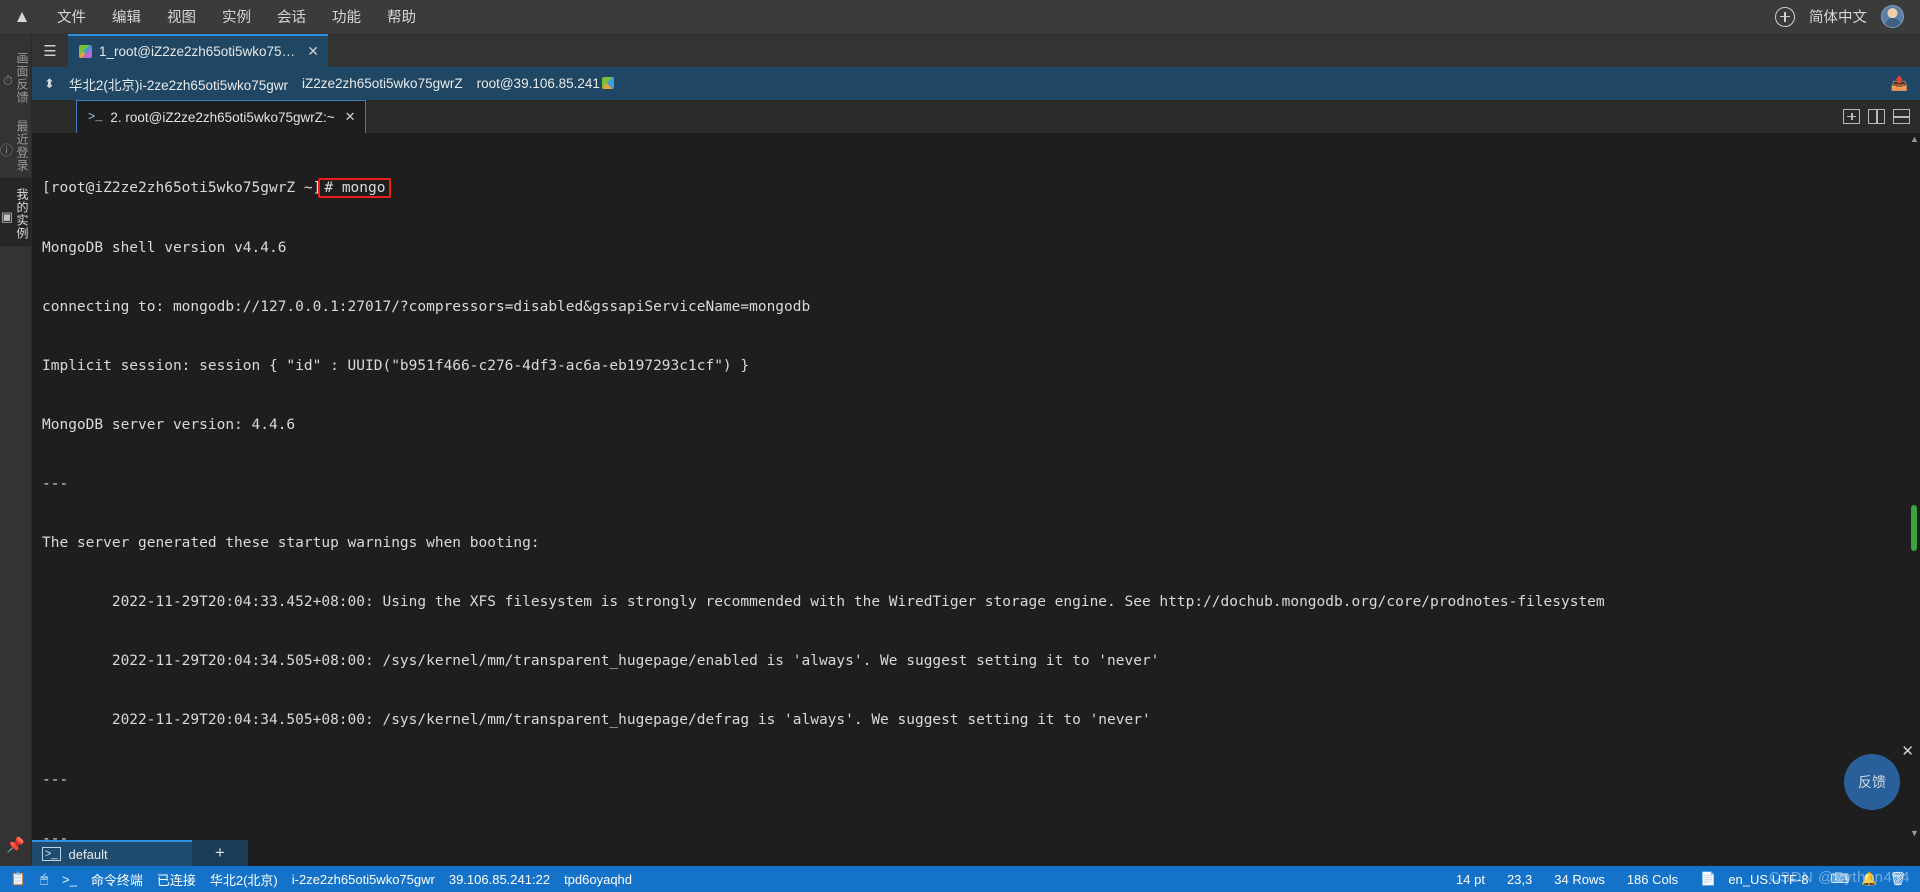 The height and width of the screenshot is (892, 1920). What do you see at coordinates (960, 17) in the screenshot?
I see `menu-bar: ▲ 文件 编辑 视图 实例 会话 功能 帮助 简体中文` at bounding box center [960, 17].